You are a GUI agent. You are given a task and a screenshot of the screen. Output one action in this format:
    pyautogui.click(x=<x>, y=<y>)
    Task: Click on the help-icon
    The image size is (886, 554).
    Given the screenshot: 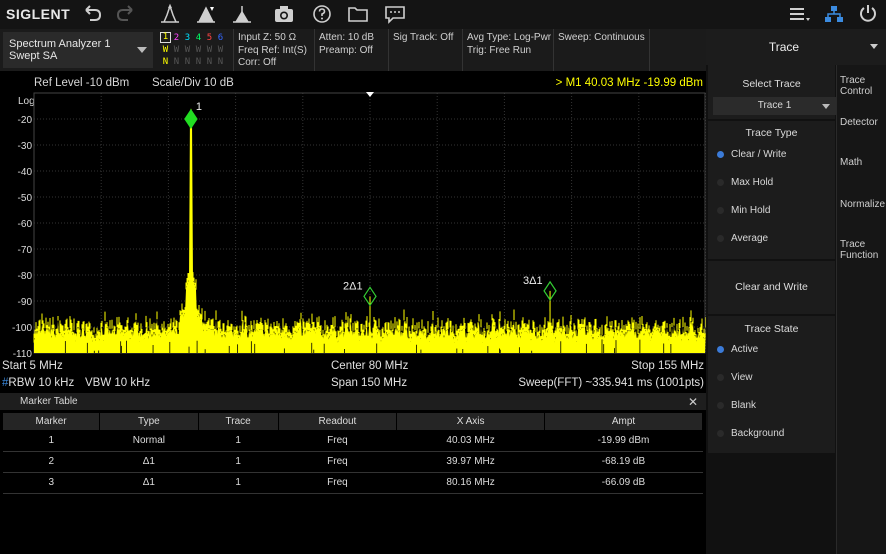 What is the action you would take?
    pyautogui.click(x=322, y=14)
    